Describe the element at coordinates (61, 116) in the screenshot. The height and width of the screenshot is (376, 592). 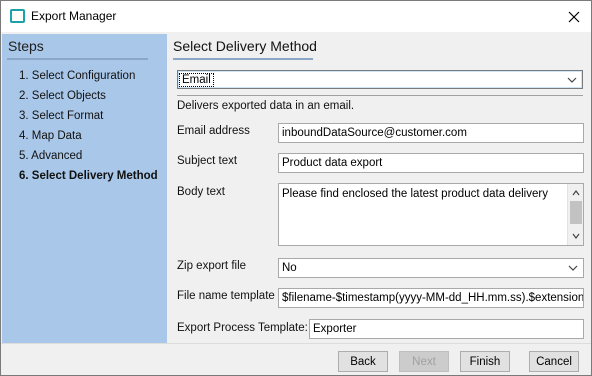
I see `step-select-format: 3. Select Format` at that location.